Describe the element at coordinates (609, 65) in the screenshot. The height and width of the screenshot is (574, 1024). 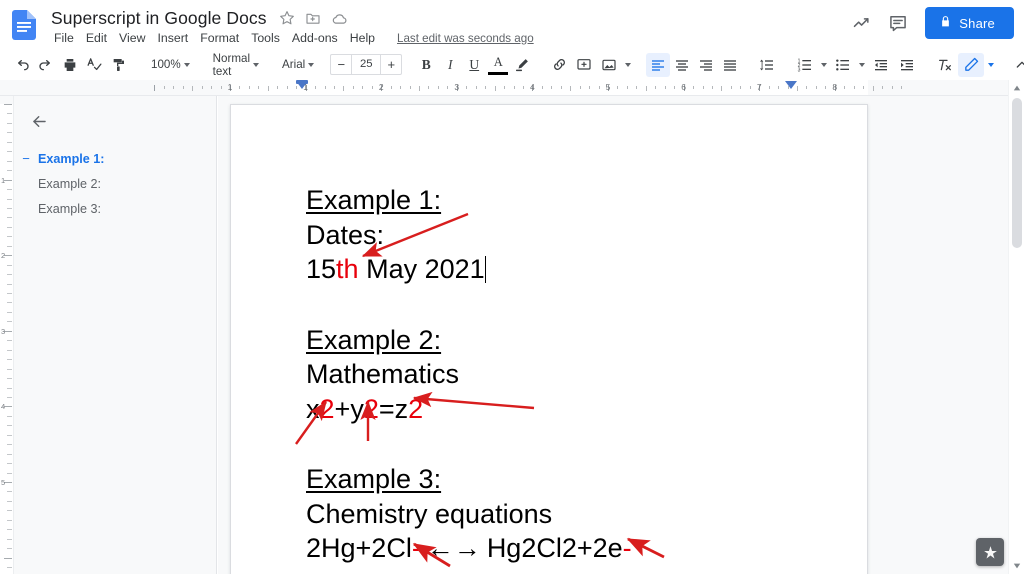
I see `insert-image-icon` at that location.